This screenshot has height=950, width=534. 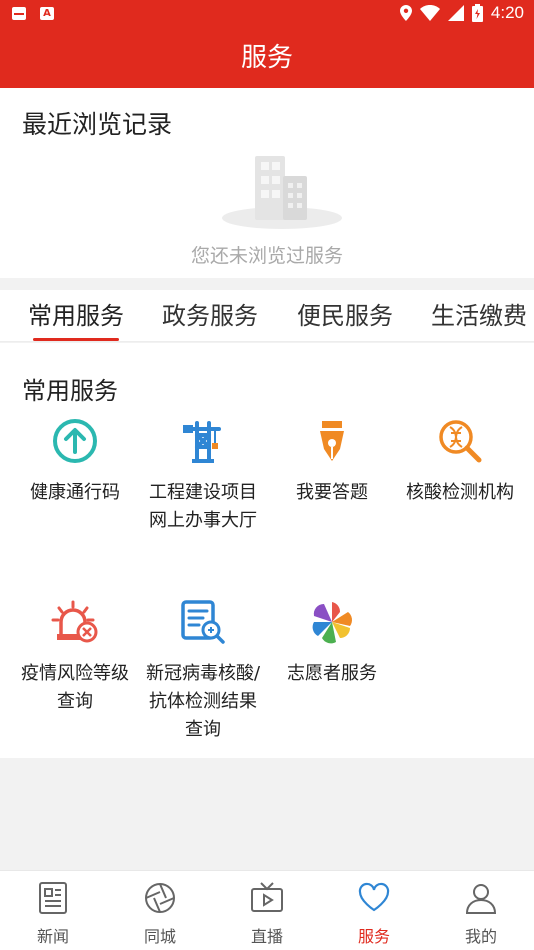 I want to click on service-tabs: 常用服务 政务服务 便民服务 生活缴费, so click(x=267, y=316).